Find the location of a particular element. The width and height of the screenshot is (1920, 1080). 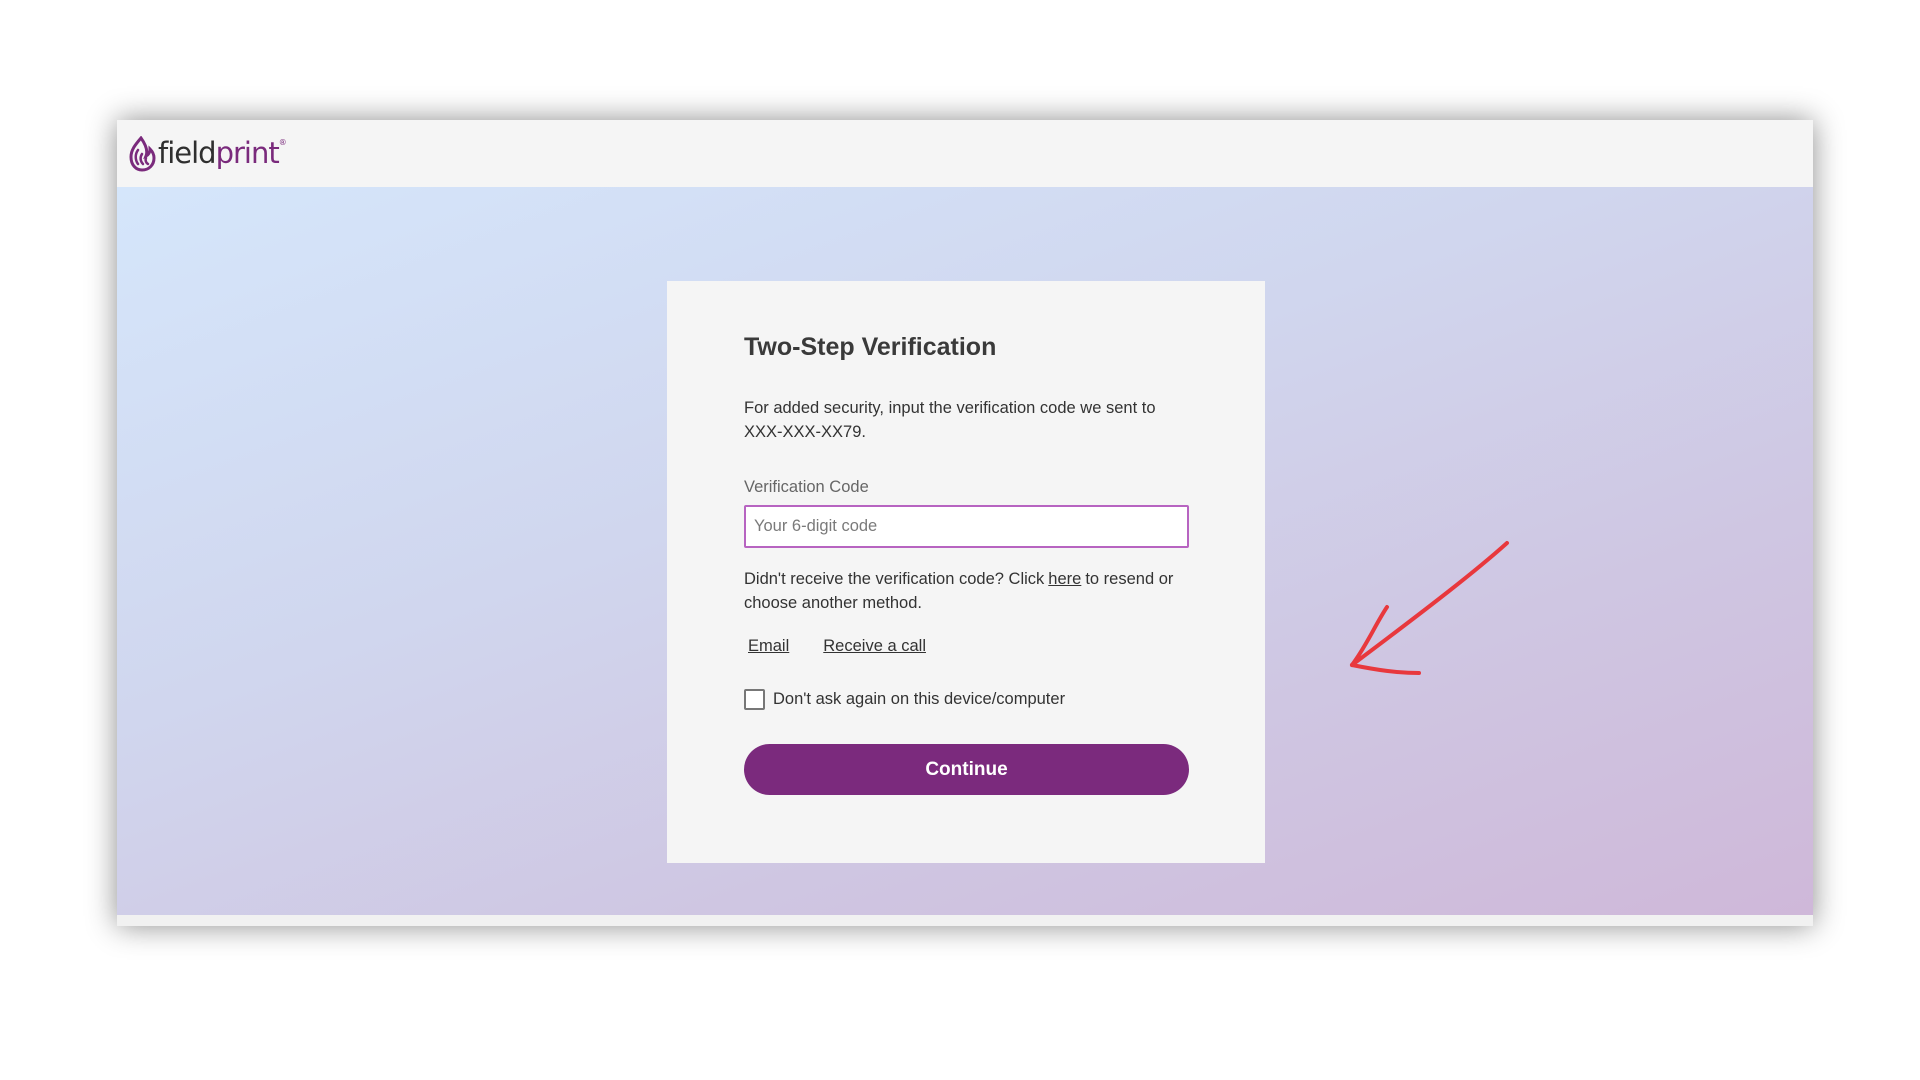

fieldprint-logo: fieldprint® is located at coordinates (207, 153).